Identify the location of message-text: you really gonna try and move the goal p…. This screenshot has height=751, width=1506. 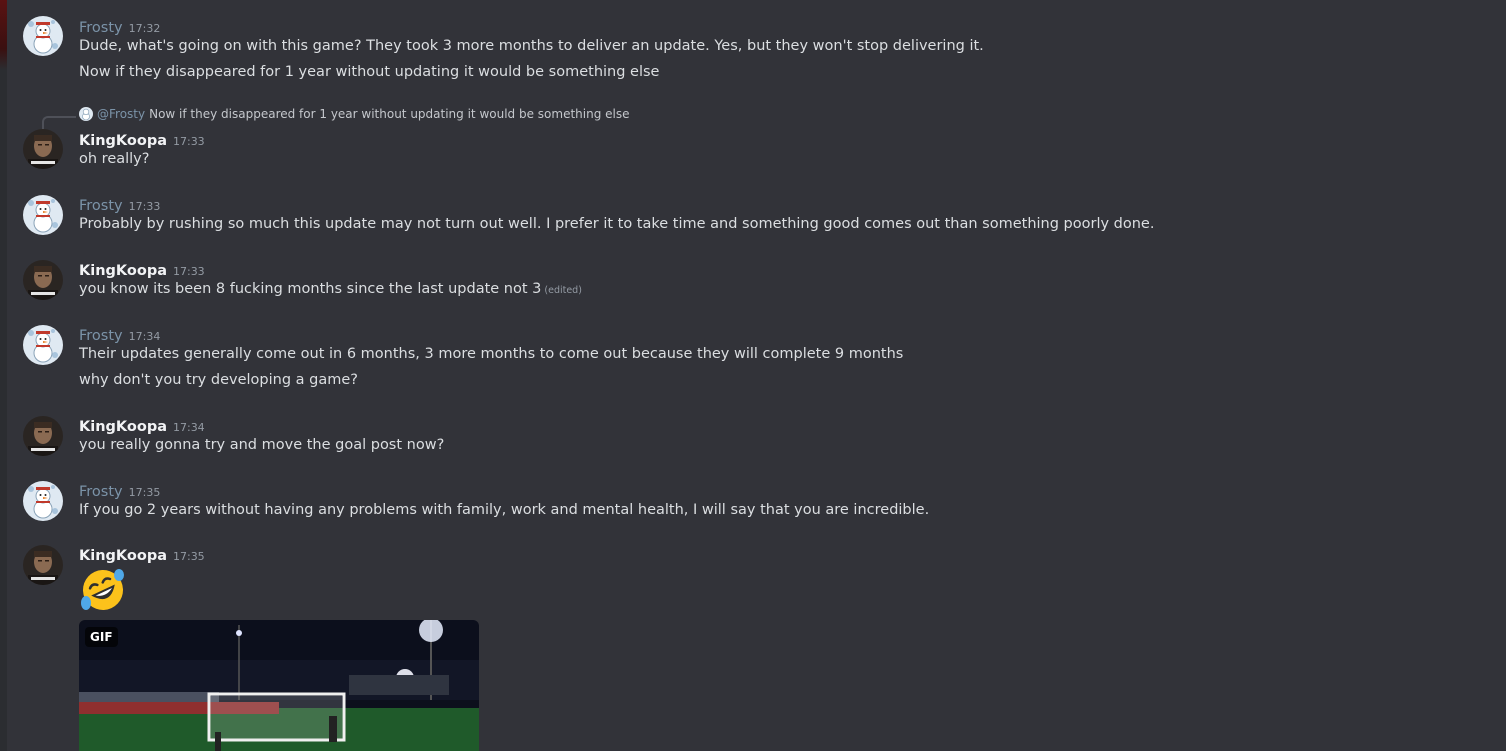
(262, 445).